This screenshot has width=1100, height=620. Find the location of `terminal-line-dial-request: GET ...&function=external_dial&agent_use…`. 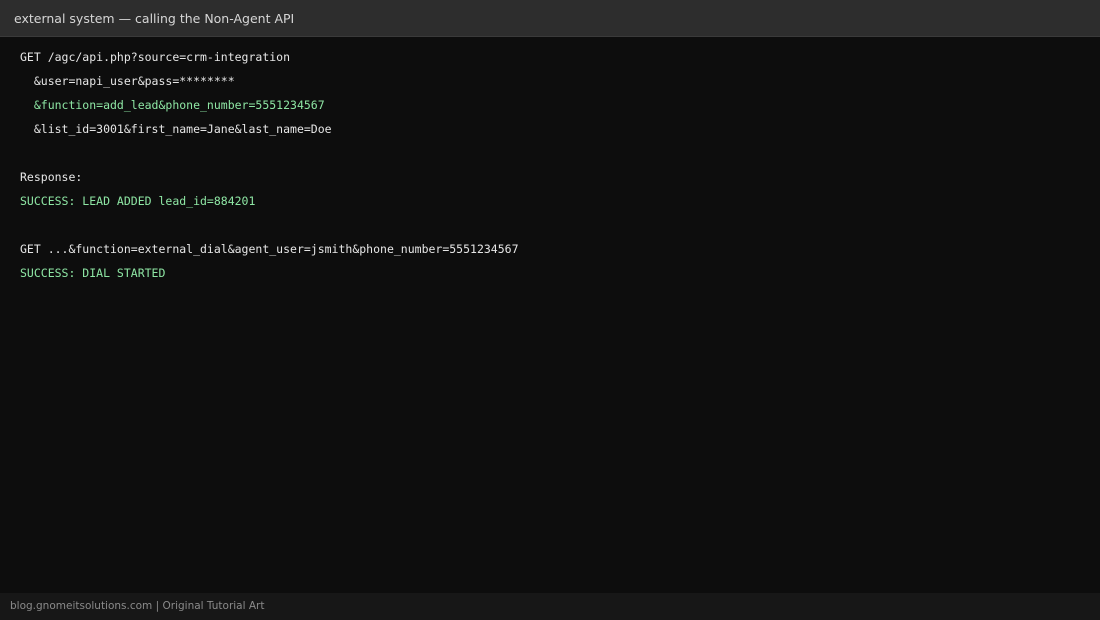

terminal-line-dial-request: GET ...&function=external_dial&agent_use… is located at coordinates (269, 249).